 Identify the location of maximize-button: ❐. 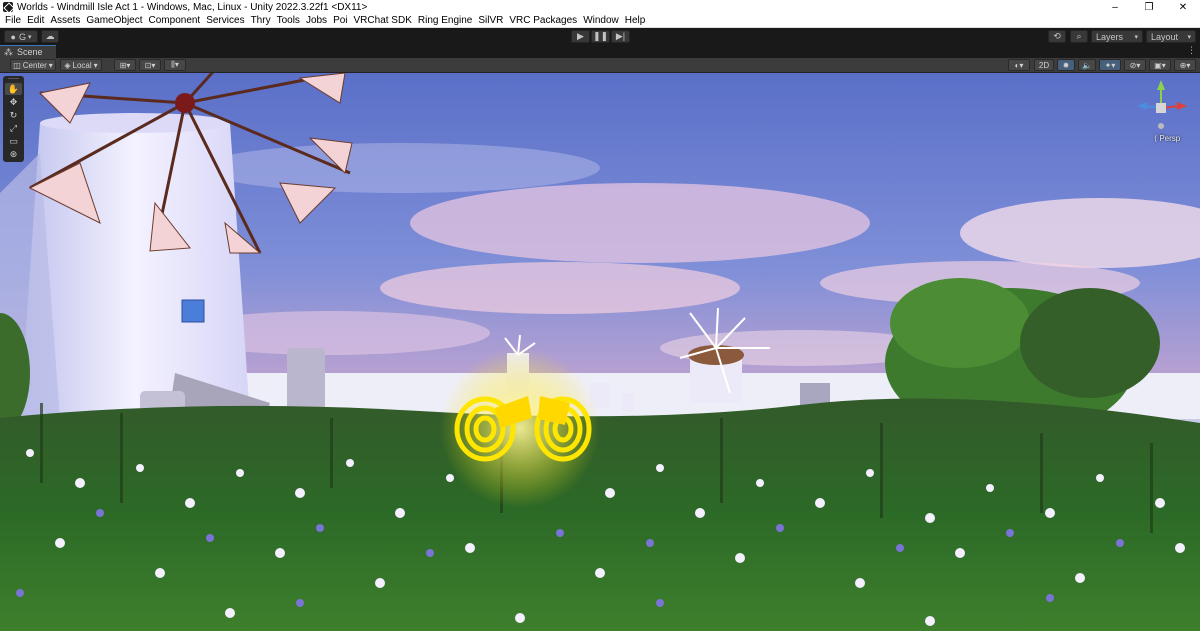
(1149, 7).